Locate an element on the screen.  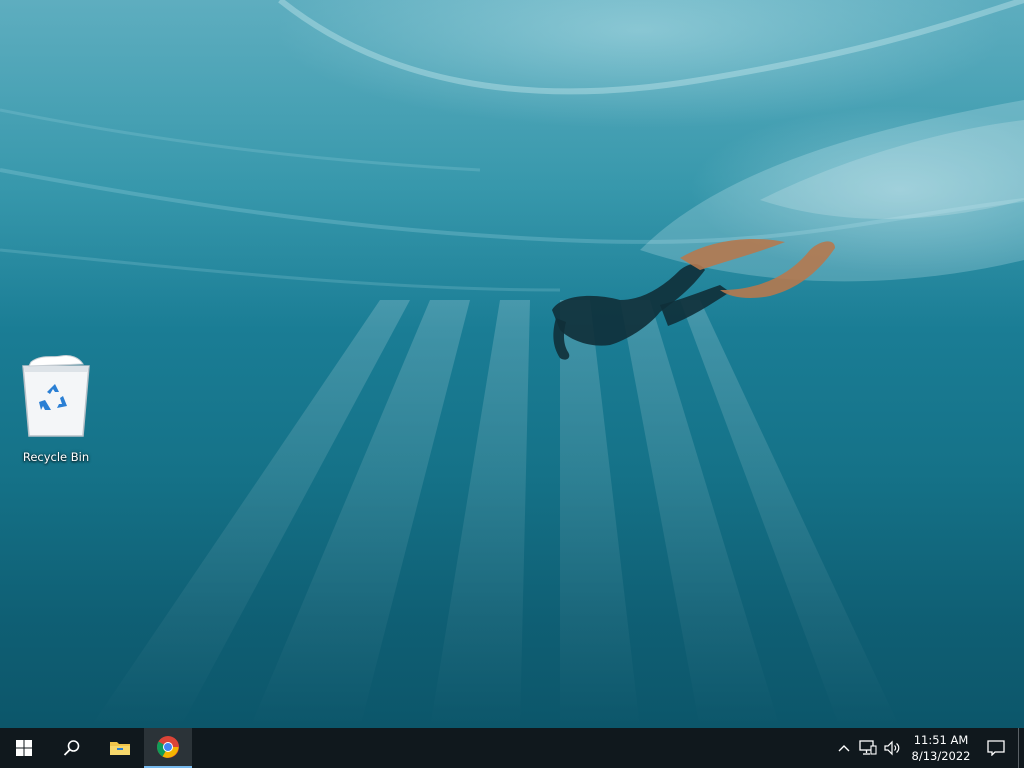
chevron-up-icon is located at coordinates (844, 748).